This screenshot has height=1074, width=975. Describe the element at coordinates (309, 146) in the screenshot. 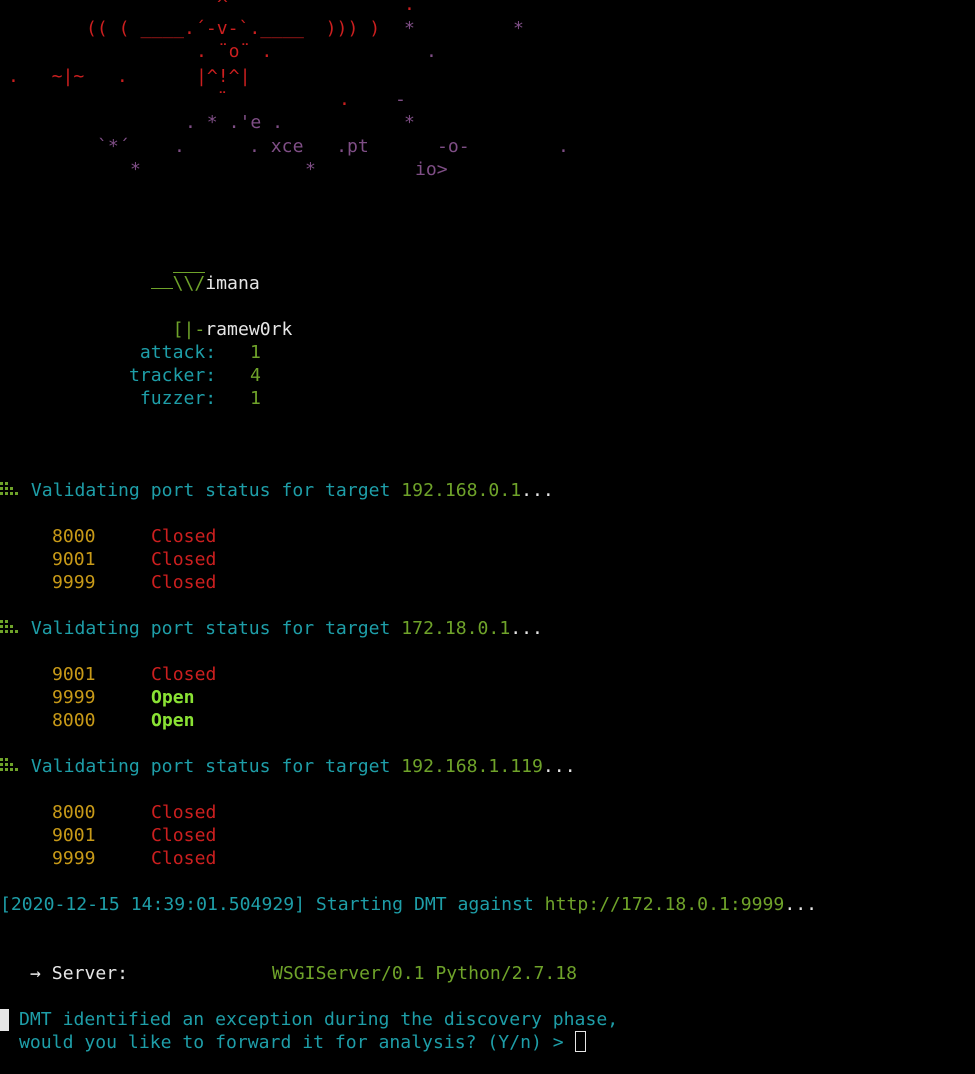

I see `banner-fragment: . xce .pt` at that location.